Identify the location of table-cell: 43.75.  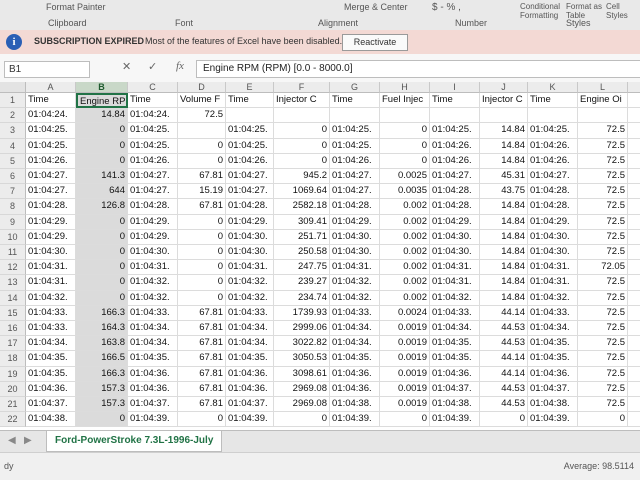
(504, 192).